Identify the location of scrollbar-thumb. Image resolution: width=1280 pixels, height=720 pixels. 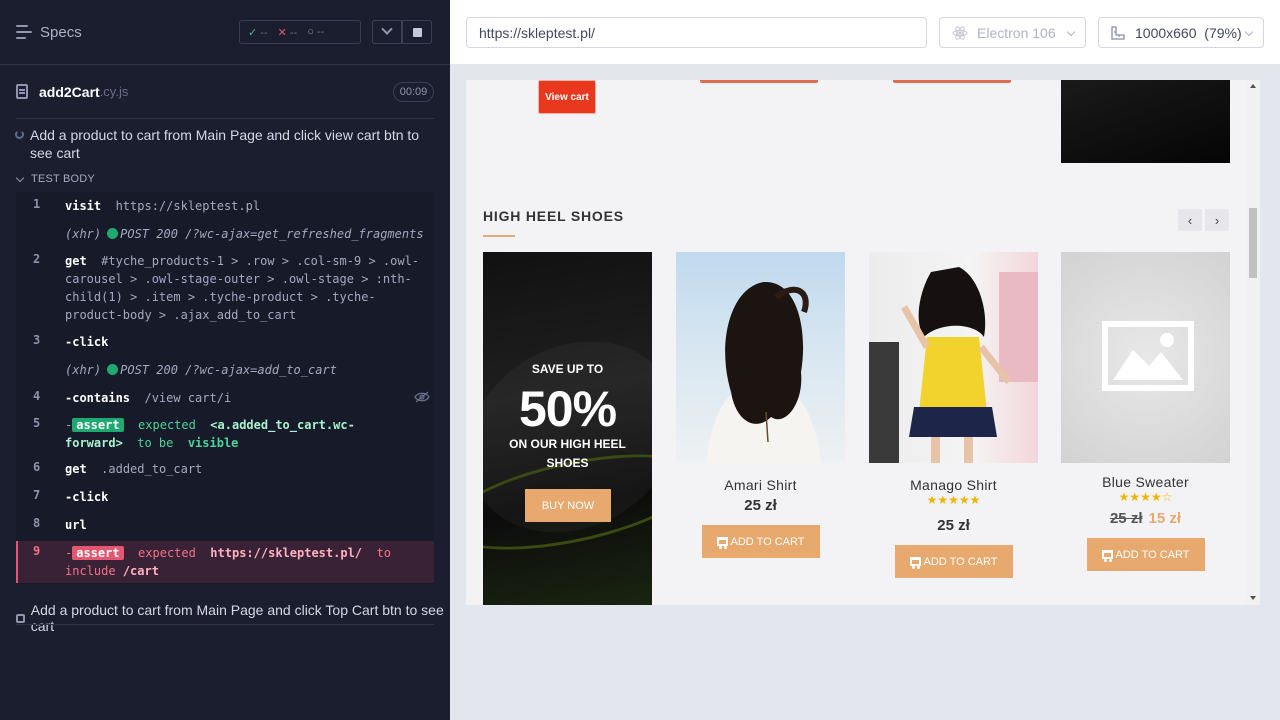
(1253, 243).